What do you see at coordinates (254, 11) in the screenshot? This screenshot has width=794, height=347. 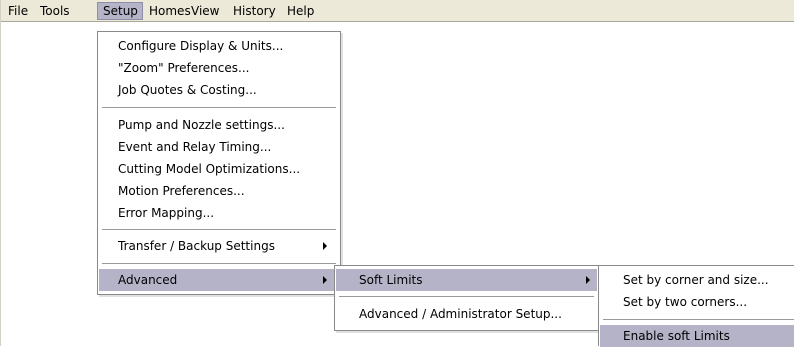 I see `menu-history: History` at bounding box center [254, 11].